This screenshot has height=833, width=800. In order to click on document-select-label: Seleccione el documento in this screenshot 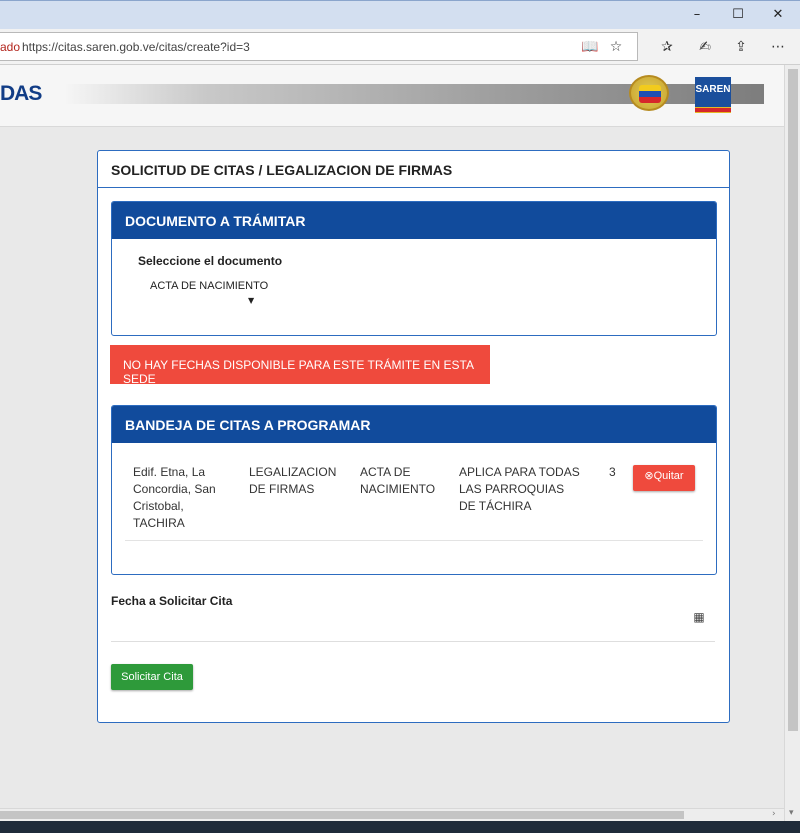, I will do `click(210, 261)`.